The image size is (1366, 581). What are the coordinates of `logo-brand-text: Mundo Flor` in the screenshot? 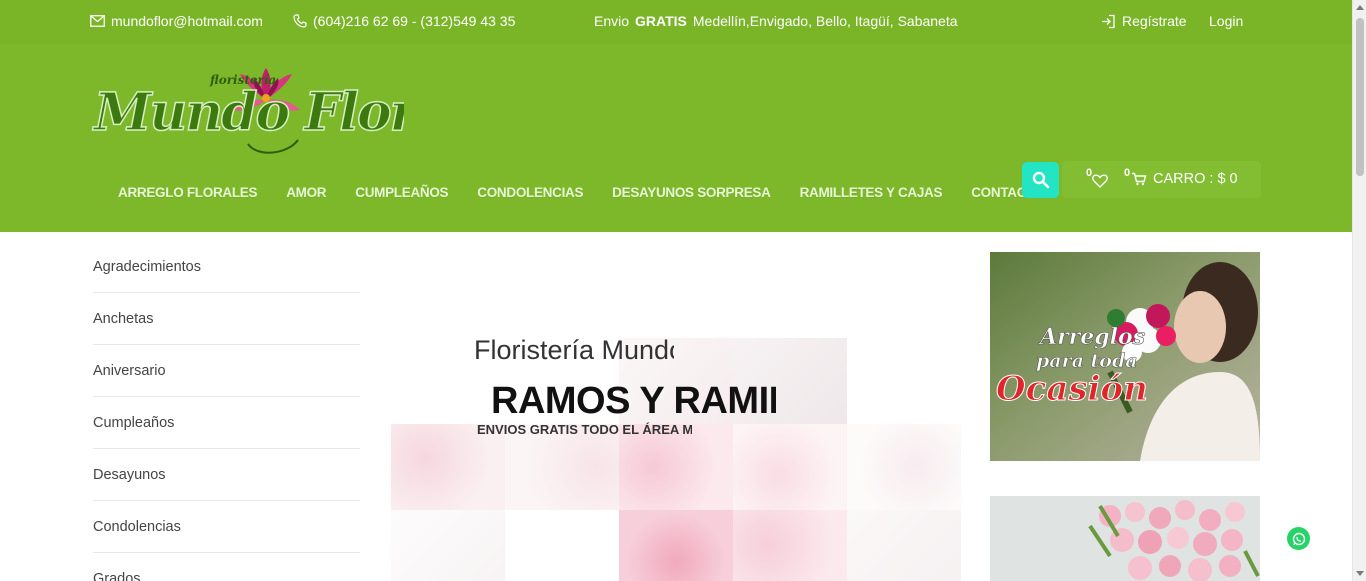 It's located at (248, 112).